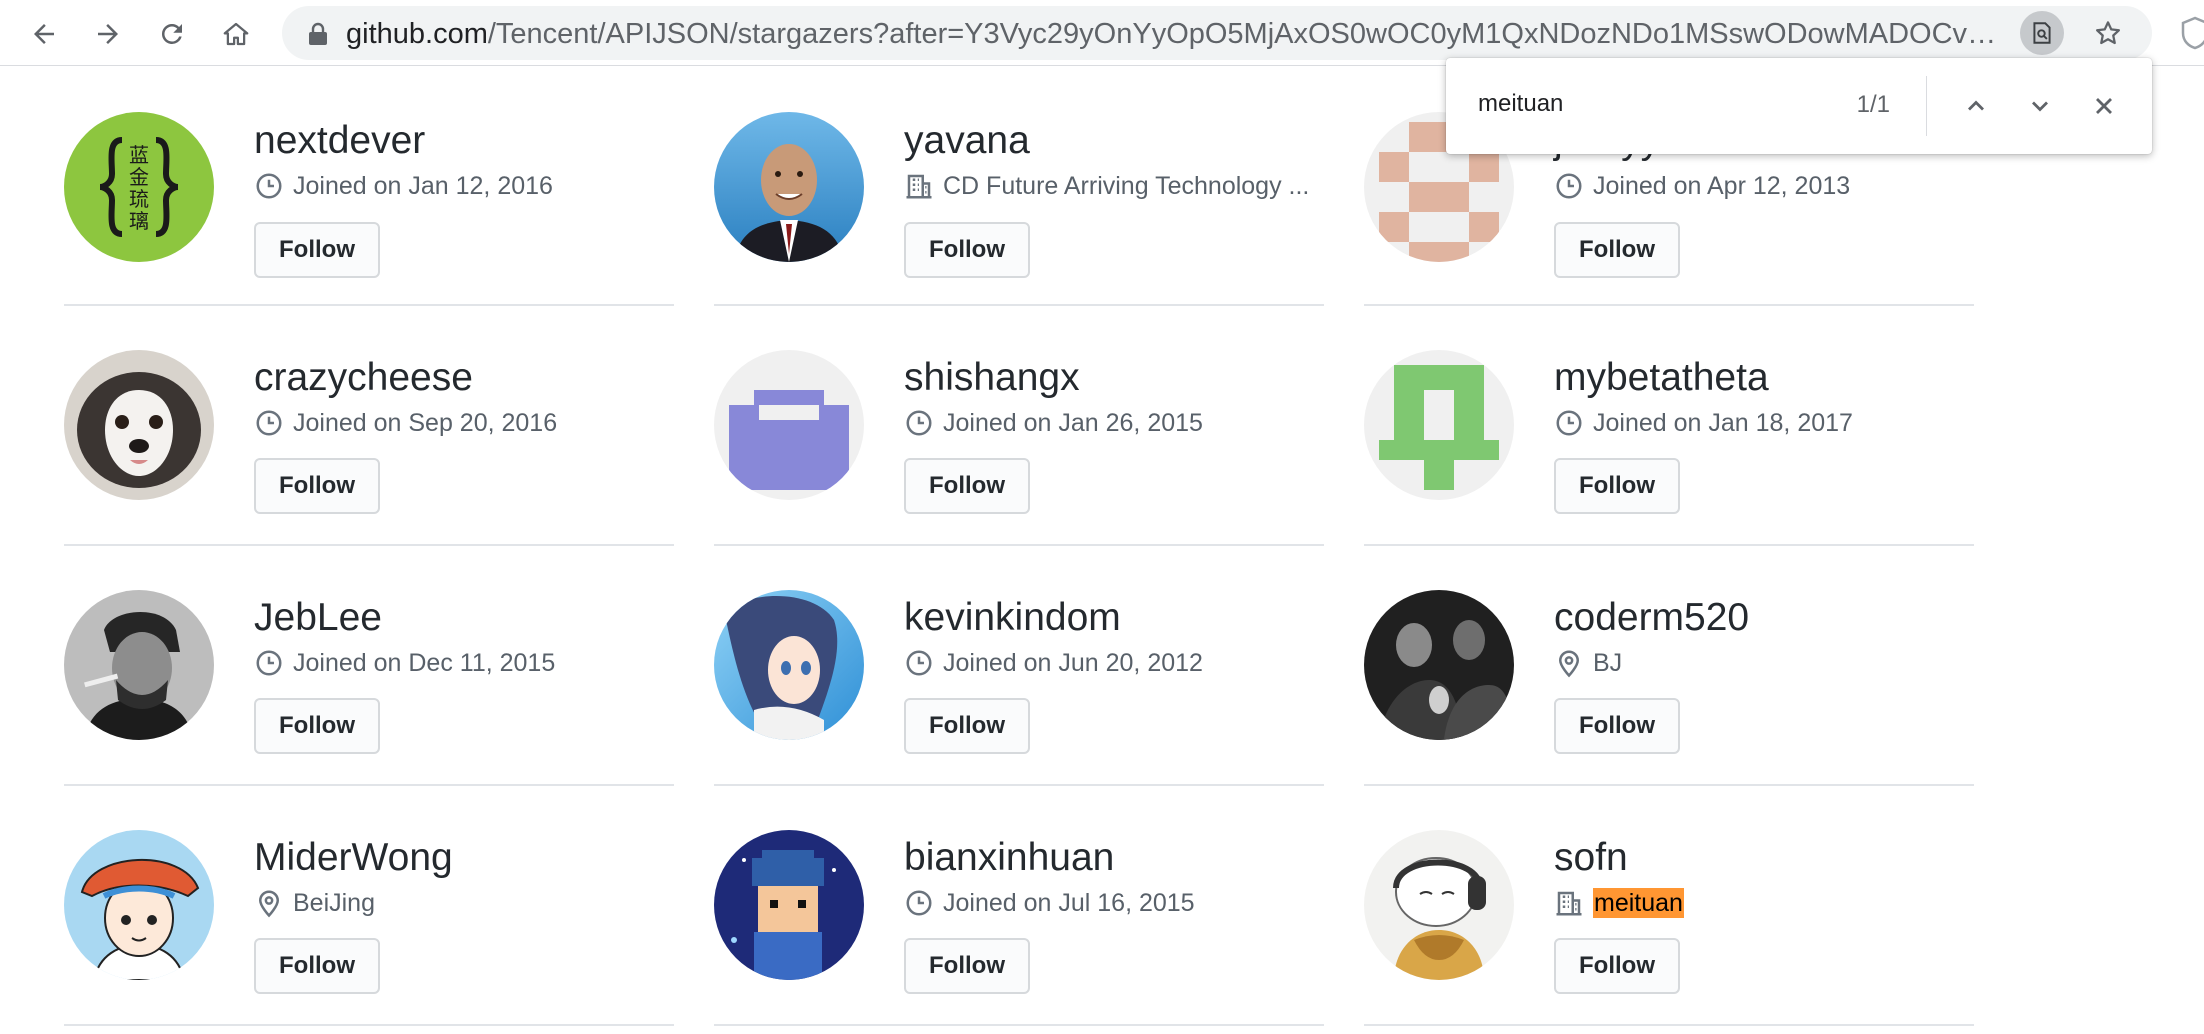  I want to click on back-button, so click(44, 34).